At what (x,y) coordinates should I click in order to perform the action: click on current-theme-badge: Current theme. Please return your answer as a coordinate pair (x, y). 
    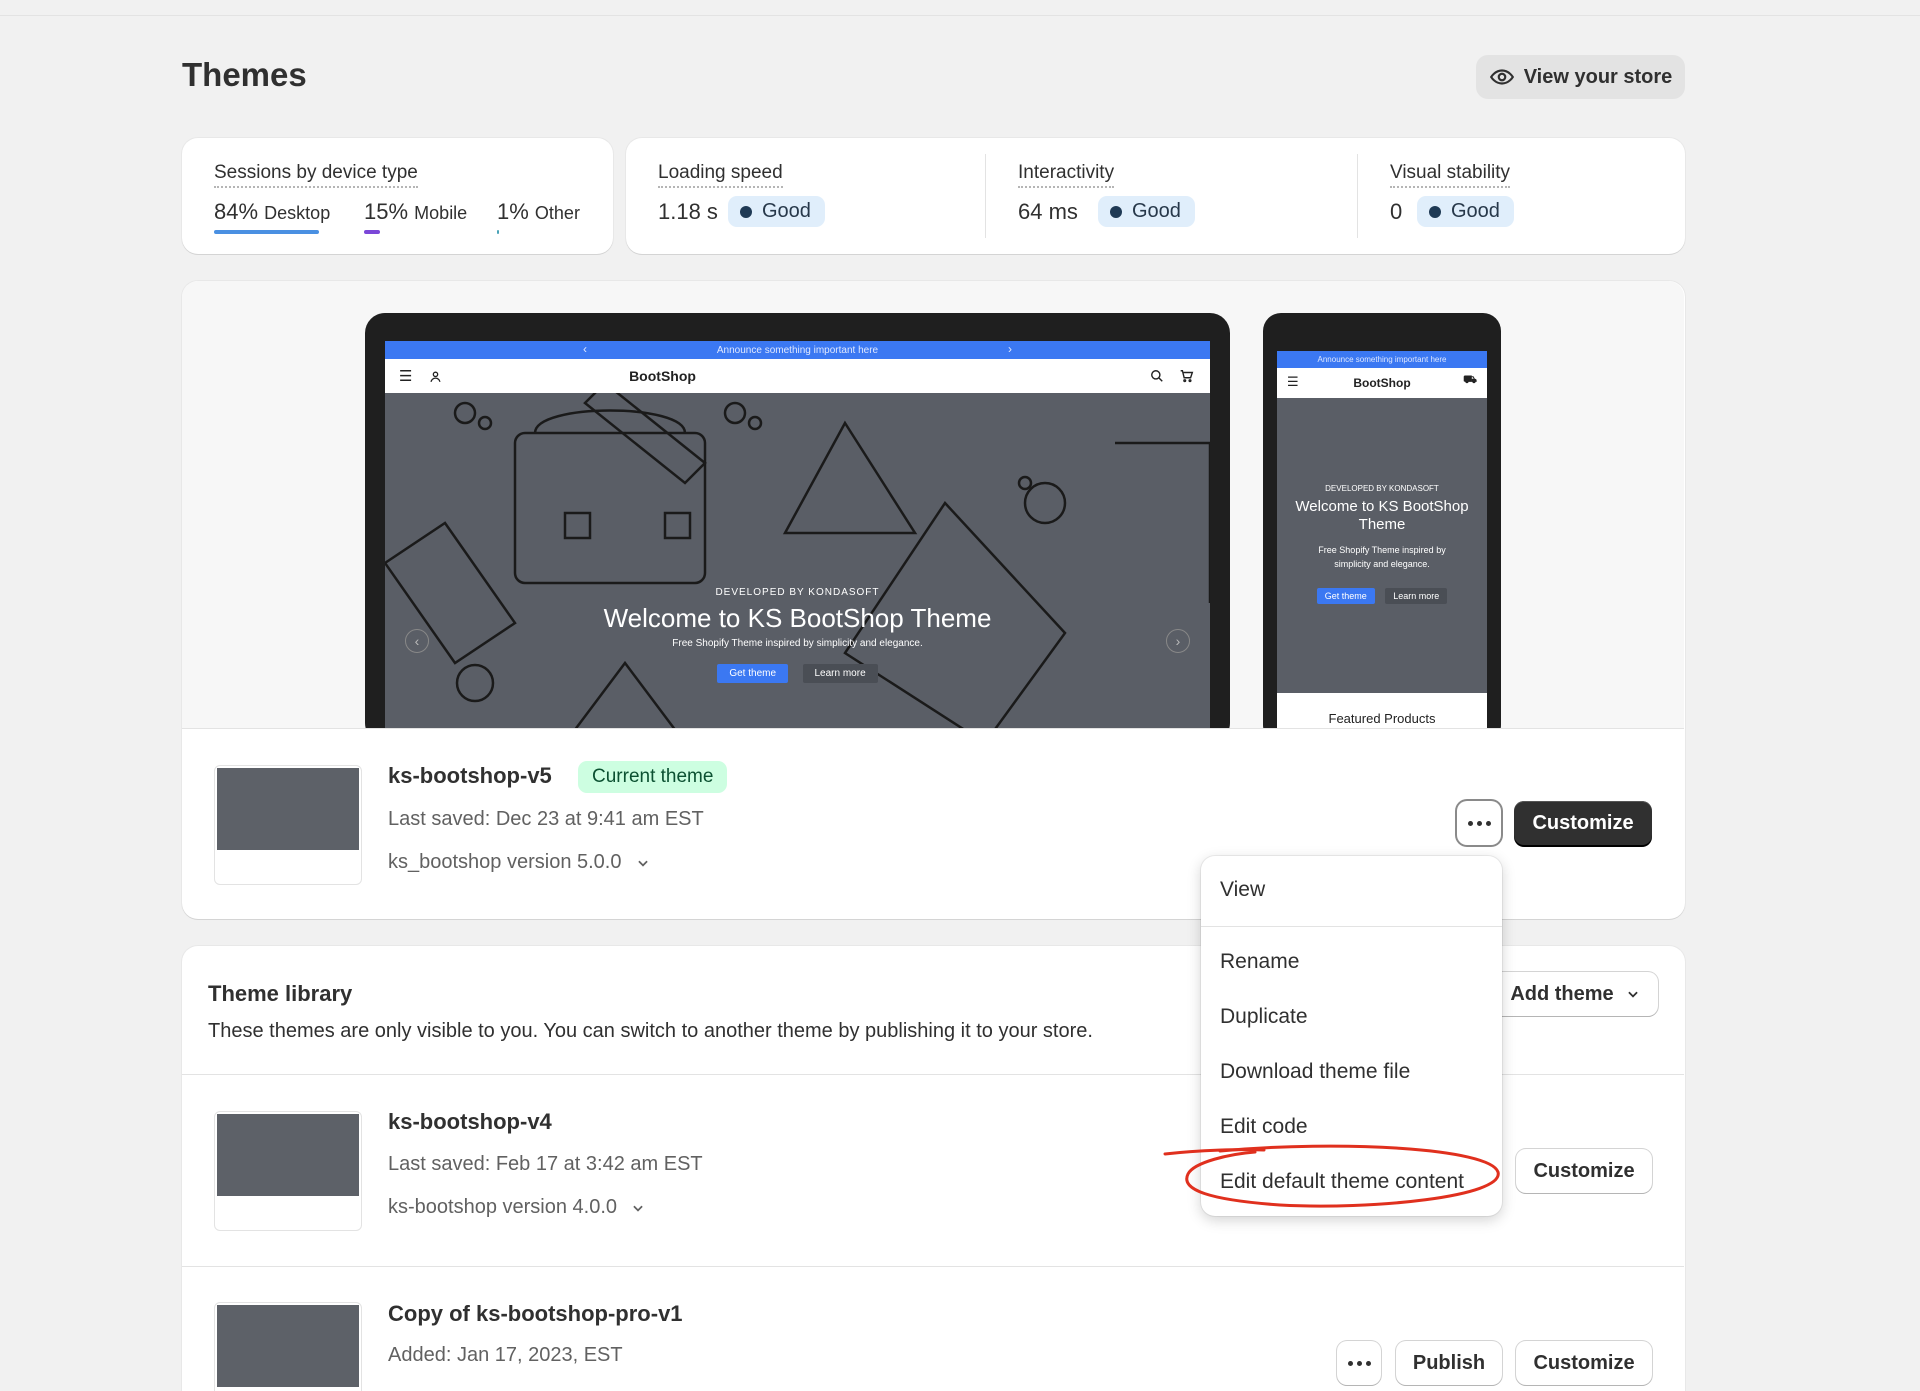
    Looking at the image, I should click on (653, 777).